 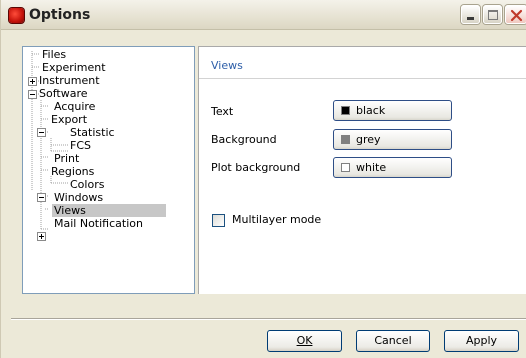 I want to click on text-color-label: Text, so click(x=222, y=111).